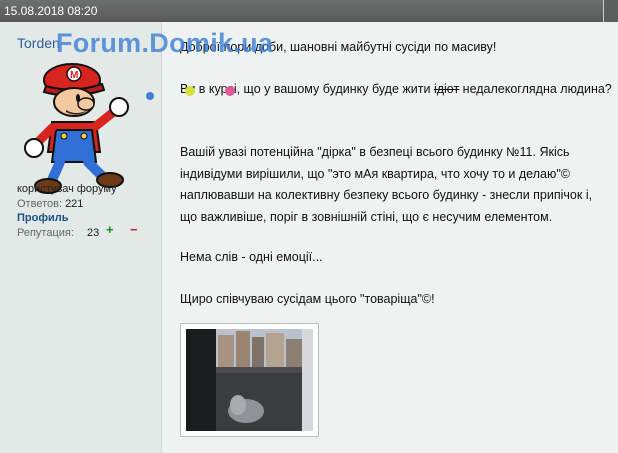  What do you see at coordinates (165, 43) in the screenshot?
I see `forum-watermark: Forum.Domik.ua` at bounding box center [165, 43].